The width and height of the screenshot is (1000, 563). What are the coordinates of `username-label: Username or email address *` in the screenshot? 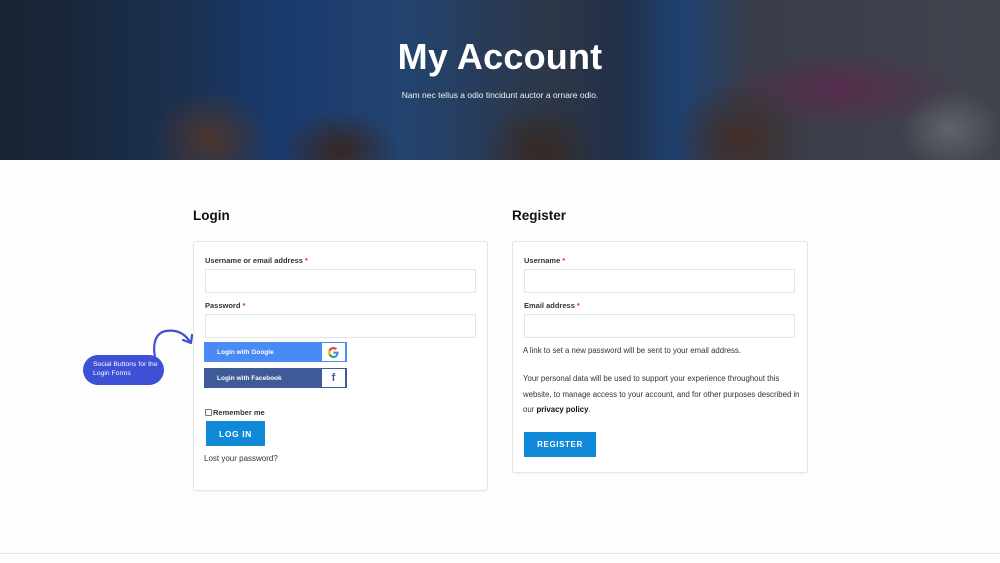 It's located at (256, 260).